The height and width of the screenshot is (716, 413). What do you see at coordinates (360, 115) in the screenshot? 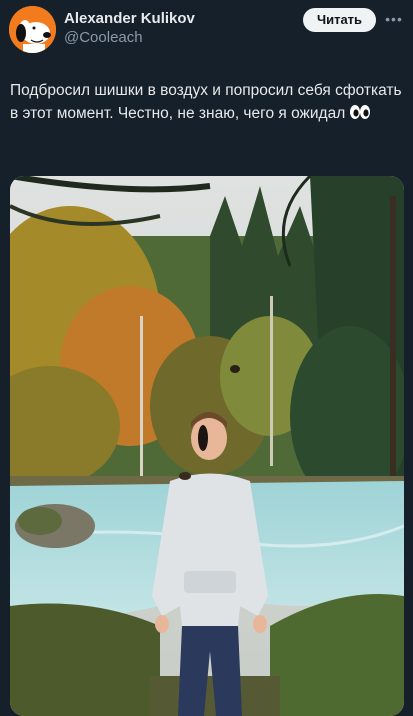
I see `eyes-emoji` at bounding box center [360, 115].